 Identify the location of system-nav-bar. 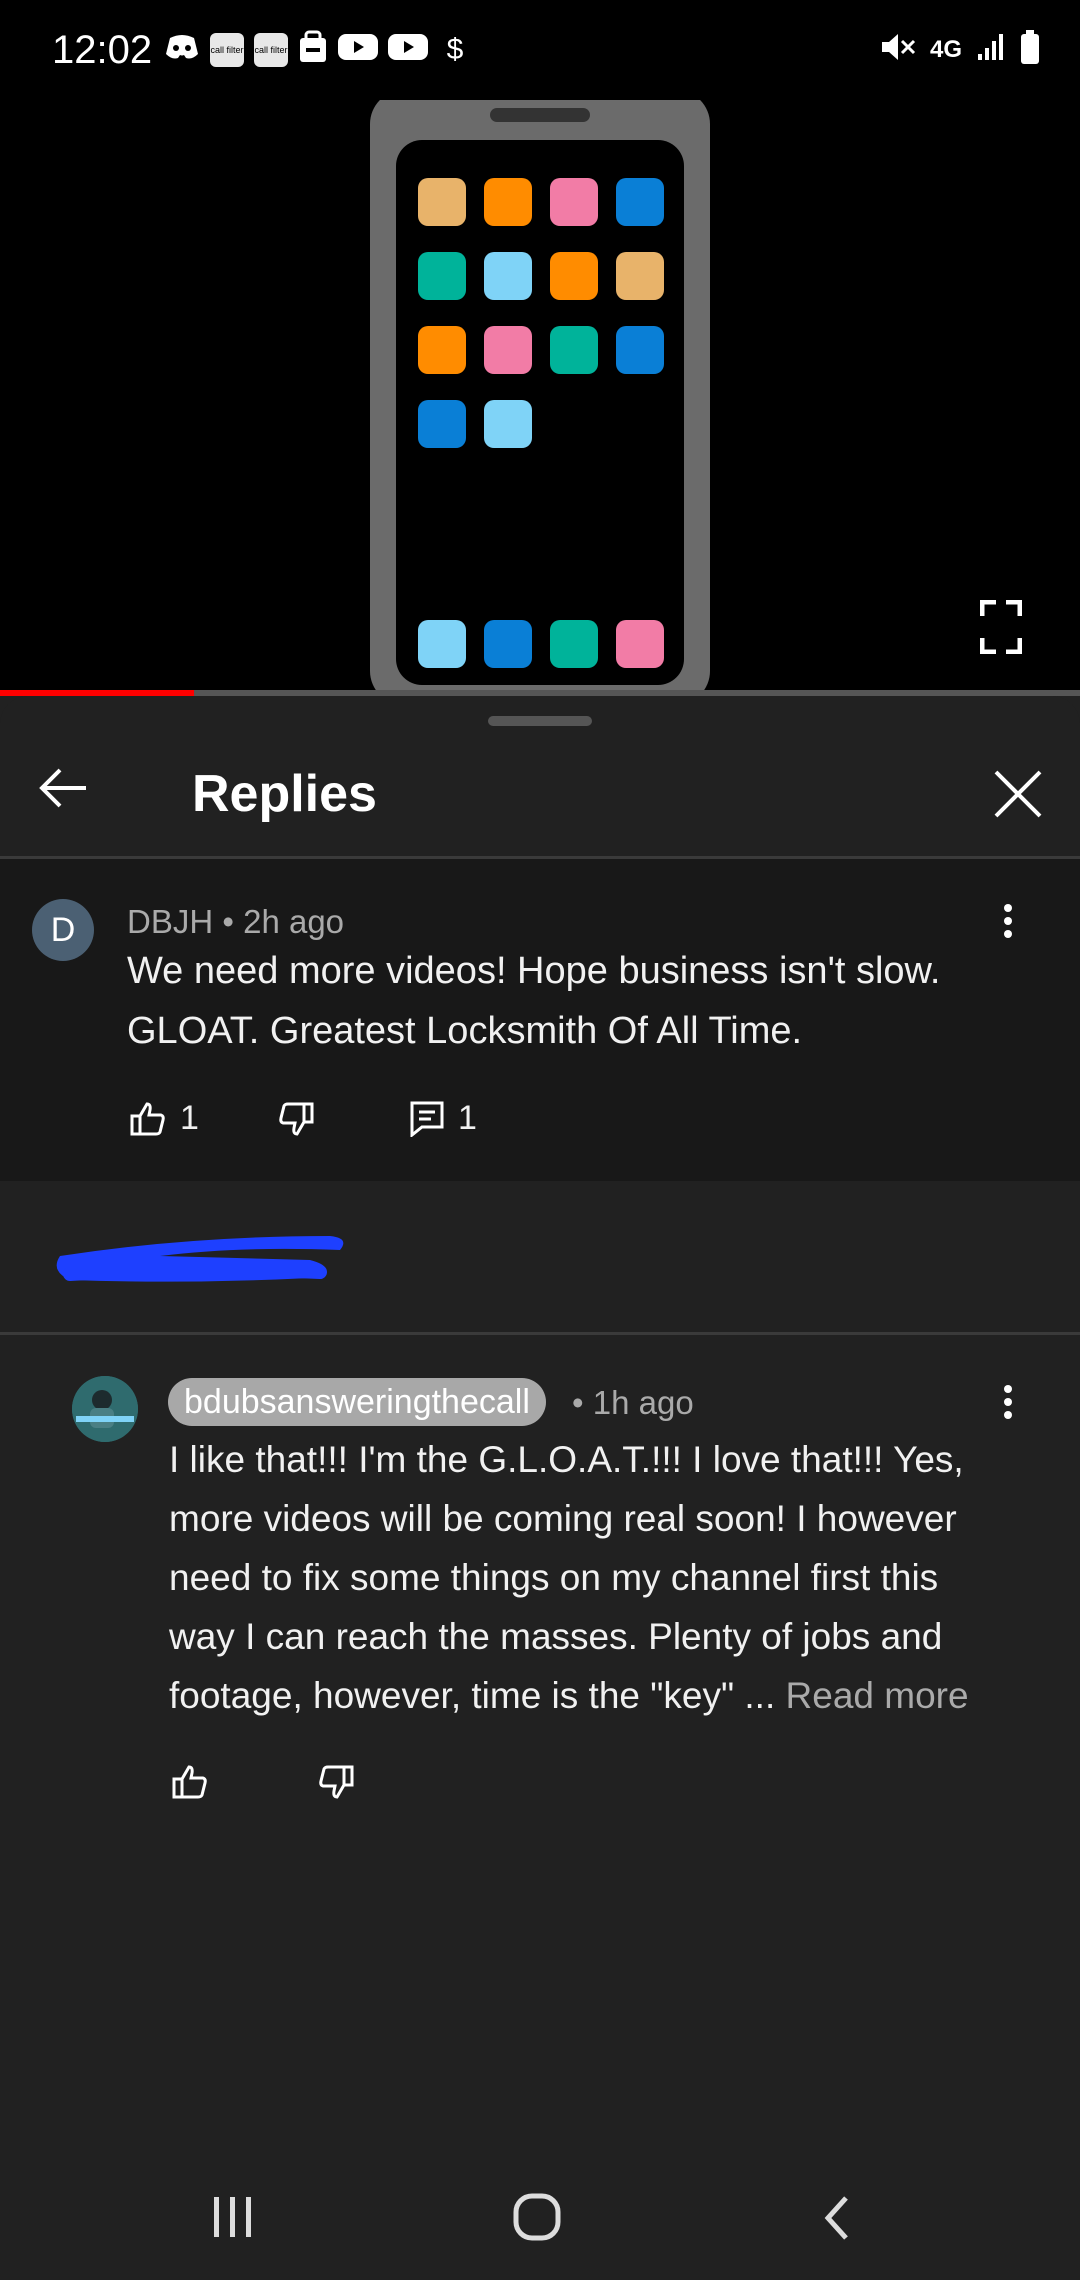
(540, 2210).